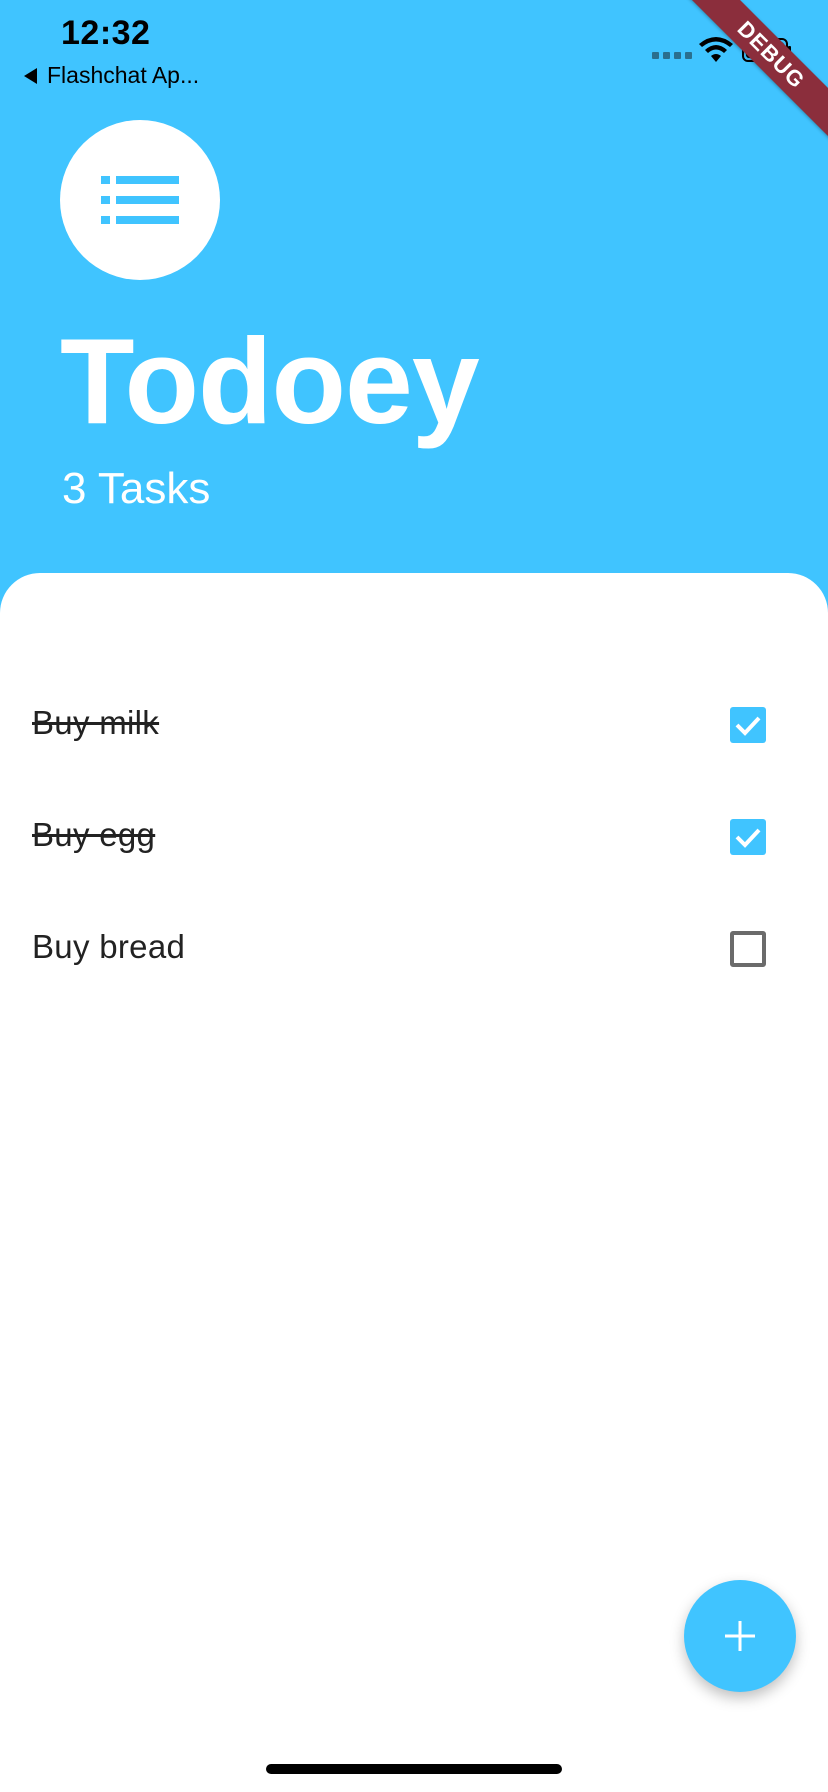  I want to click on task-title: Buy bread, so click(109, 946).